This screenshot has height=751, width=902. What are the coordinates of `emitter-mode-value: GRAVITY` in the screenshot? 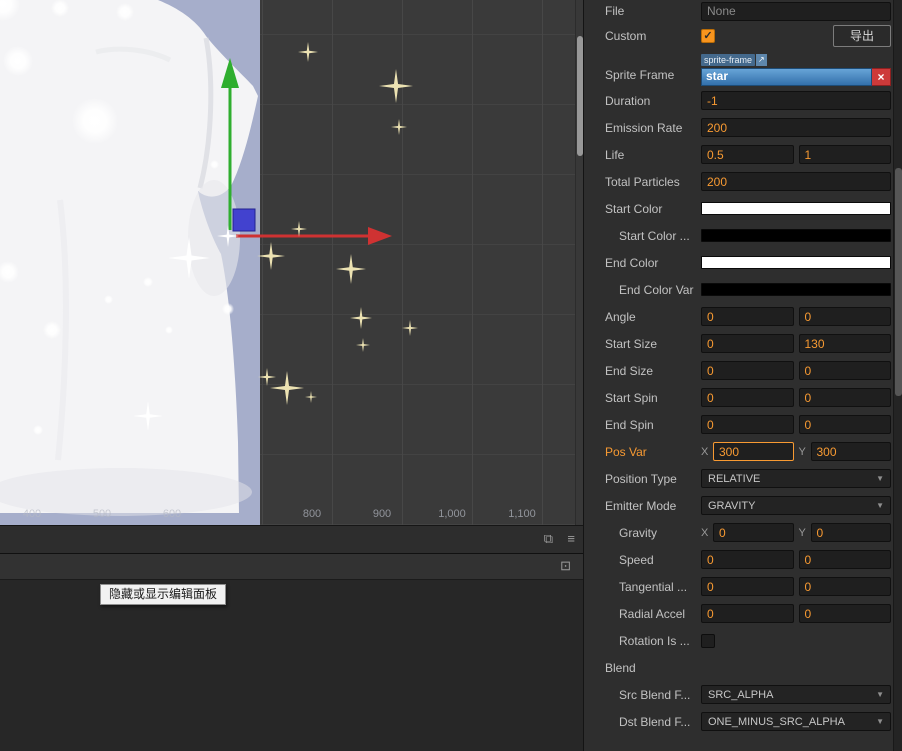 It's located at (732, 505).